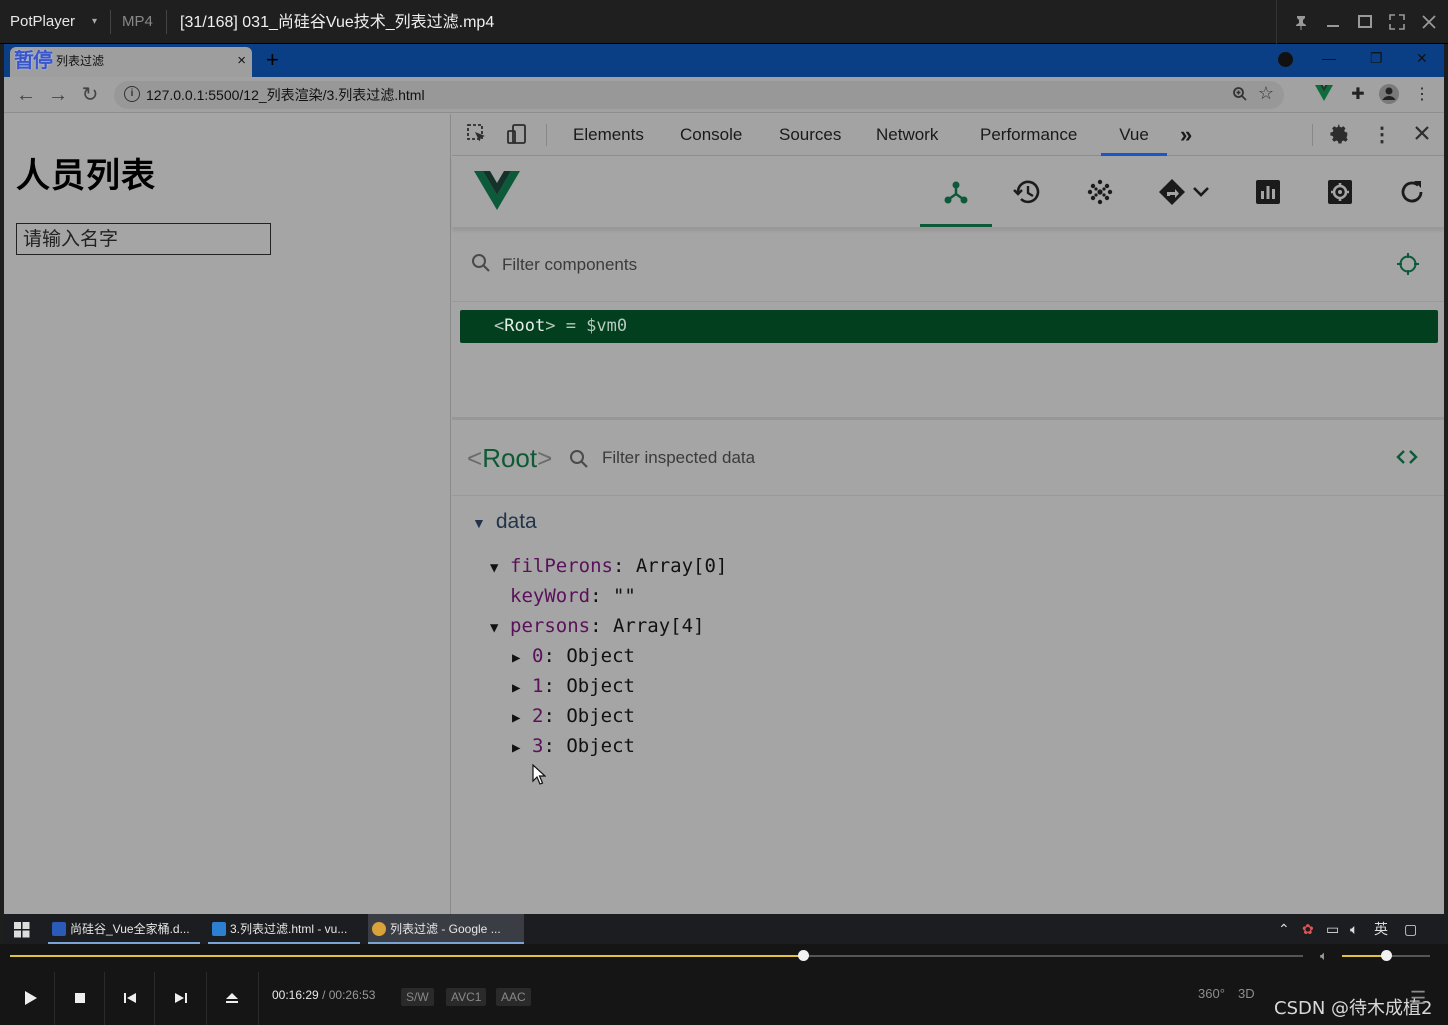  Describe the element at coordinates (569, 265) in the screenshot. I see `filter-components-input: Filter components` at that location.